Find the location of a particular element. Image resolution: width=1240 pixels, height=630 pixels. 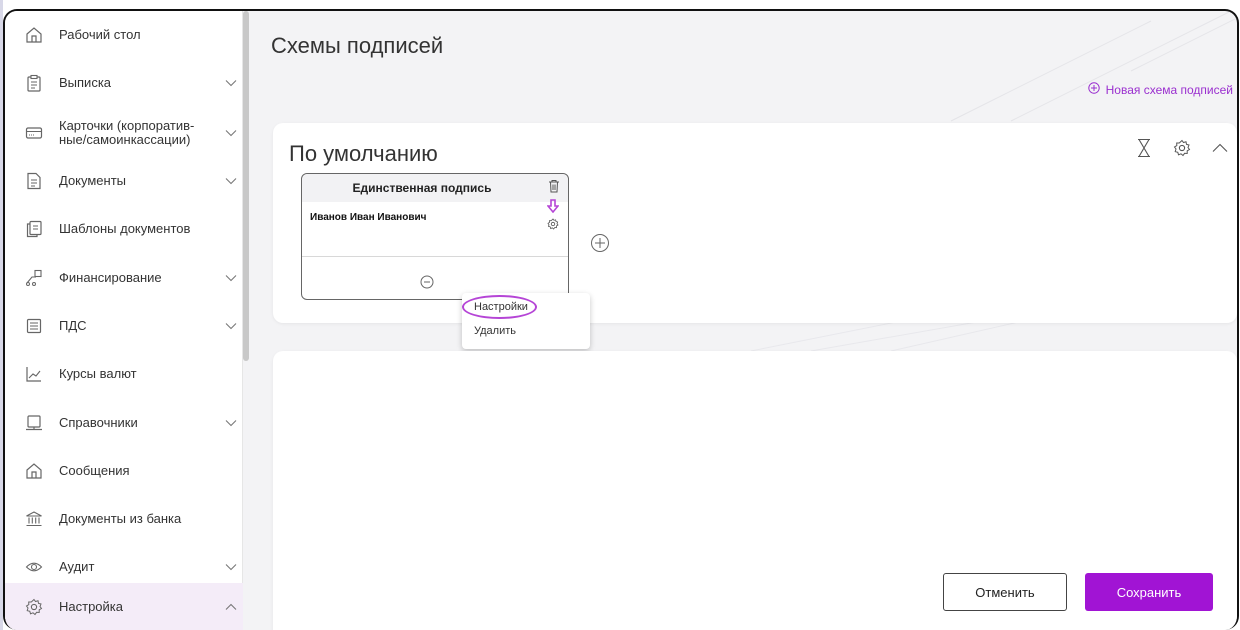

sidebar-item-label: Рабочий стол is located at coordinates (100, 34).